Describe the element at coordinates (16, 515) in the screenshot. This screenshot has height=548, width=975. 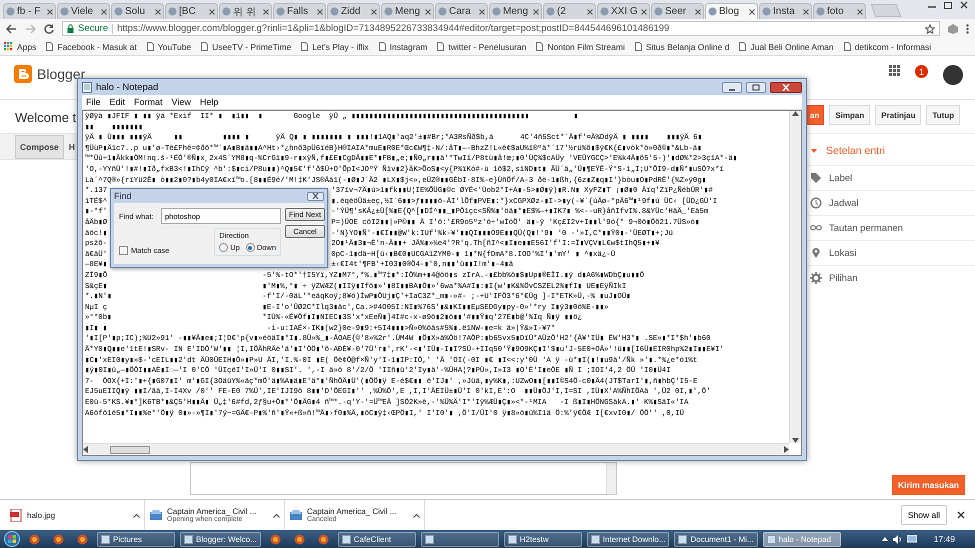
I see `image-file-icon` at that location.